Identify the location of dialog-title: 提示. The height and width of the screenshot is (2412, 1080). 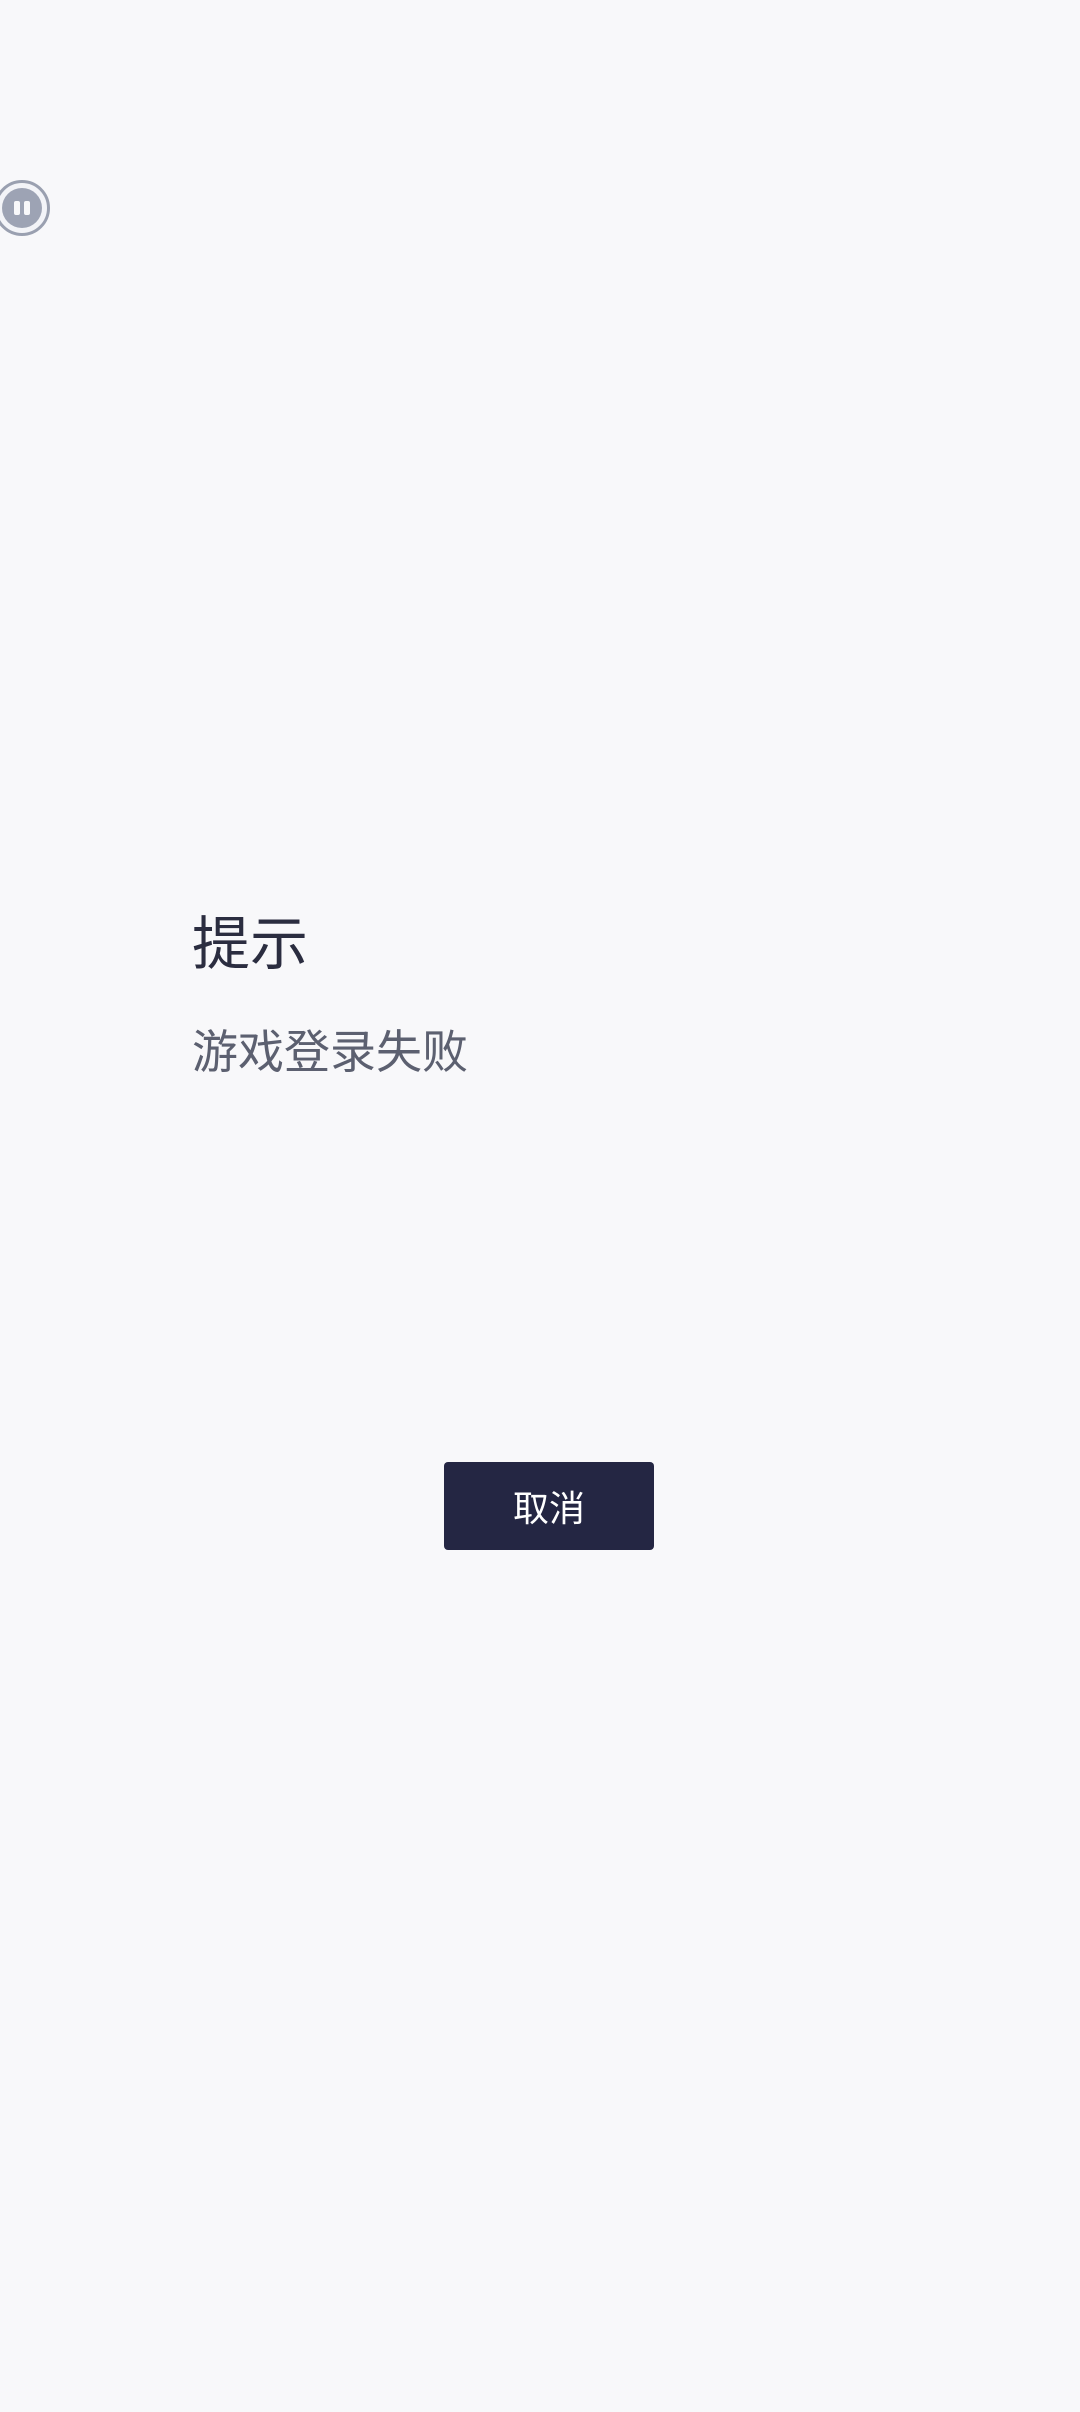
(250, 944).